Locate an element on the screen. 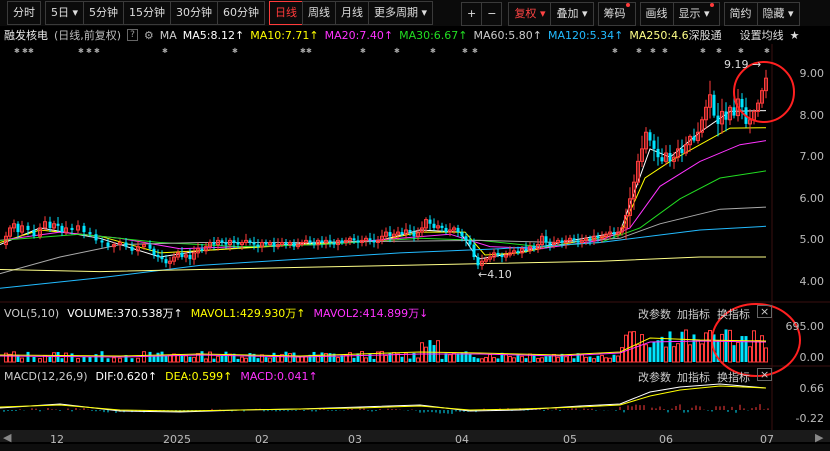  period-5day: 5日 ▾ is located at coordinates (65, 13).